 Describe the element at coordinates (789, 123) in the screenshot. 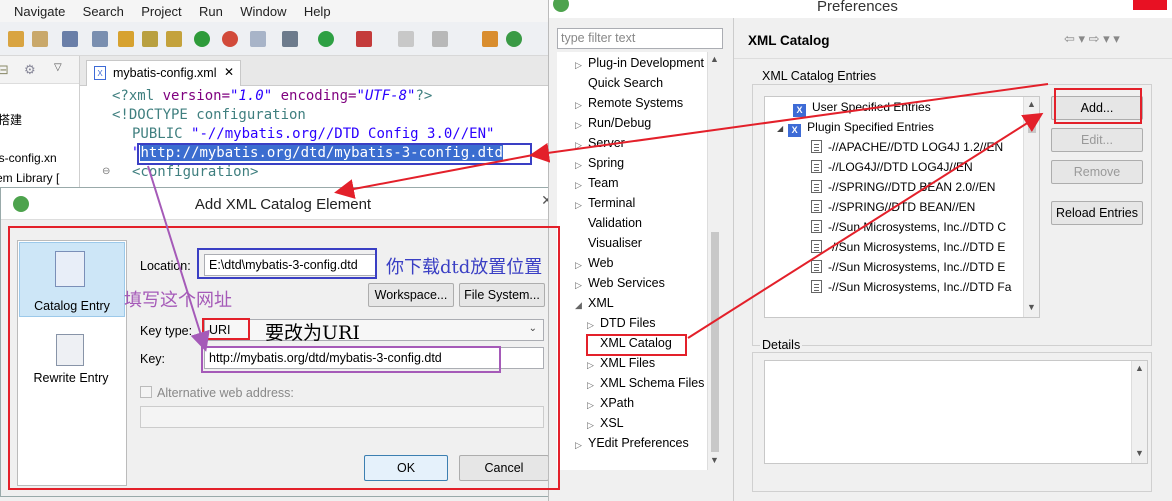

I see `arrow-add-to-url` at that location.